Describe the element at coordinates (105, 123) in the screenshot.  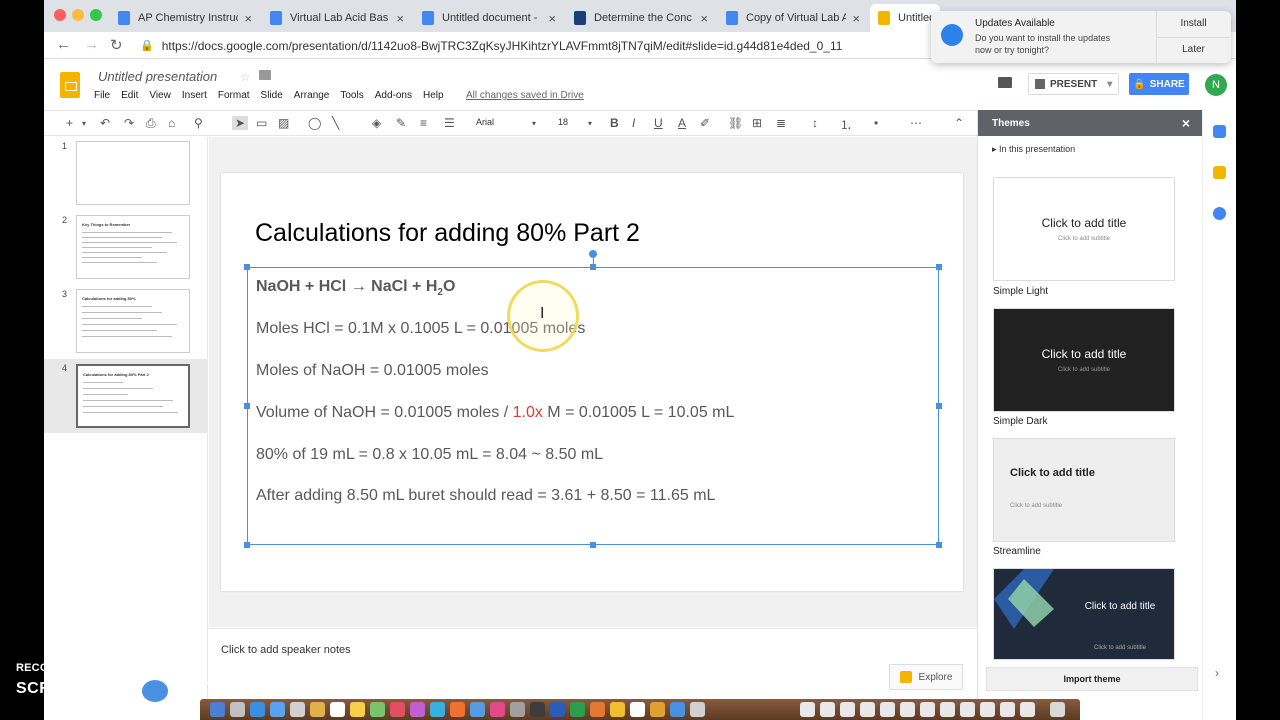
I see `undo-icon: ↶` at that location.